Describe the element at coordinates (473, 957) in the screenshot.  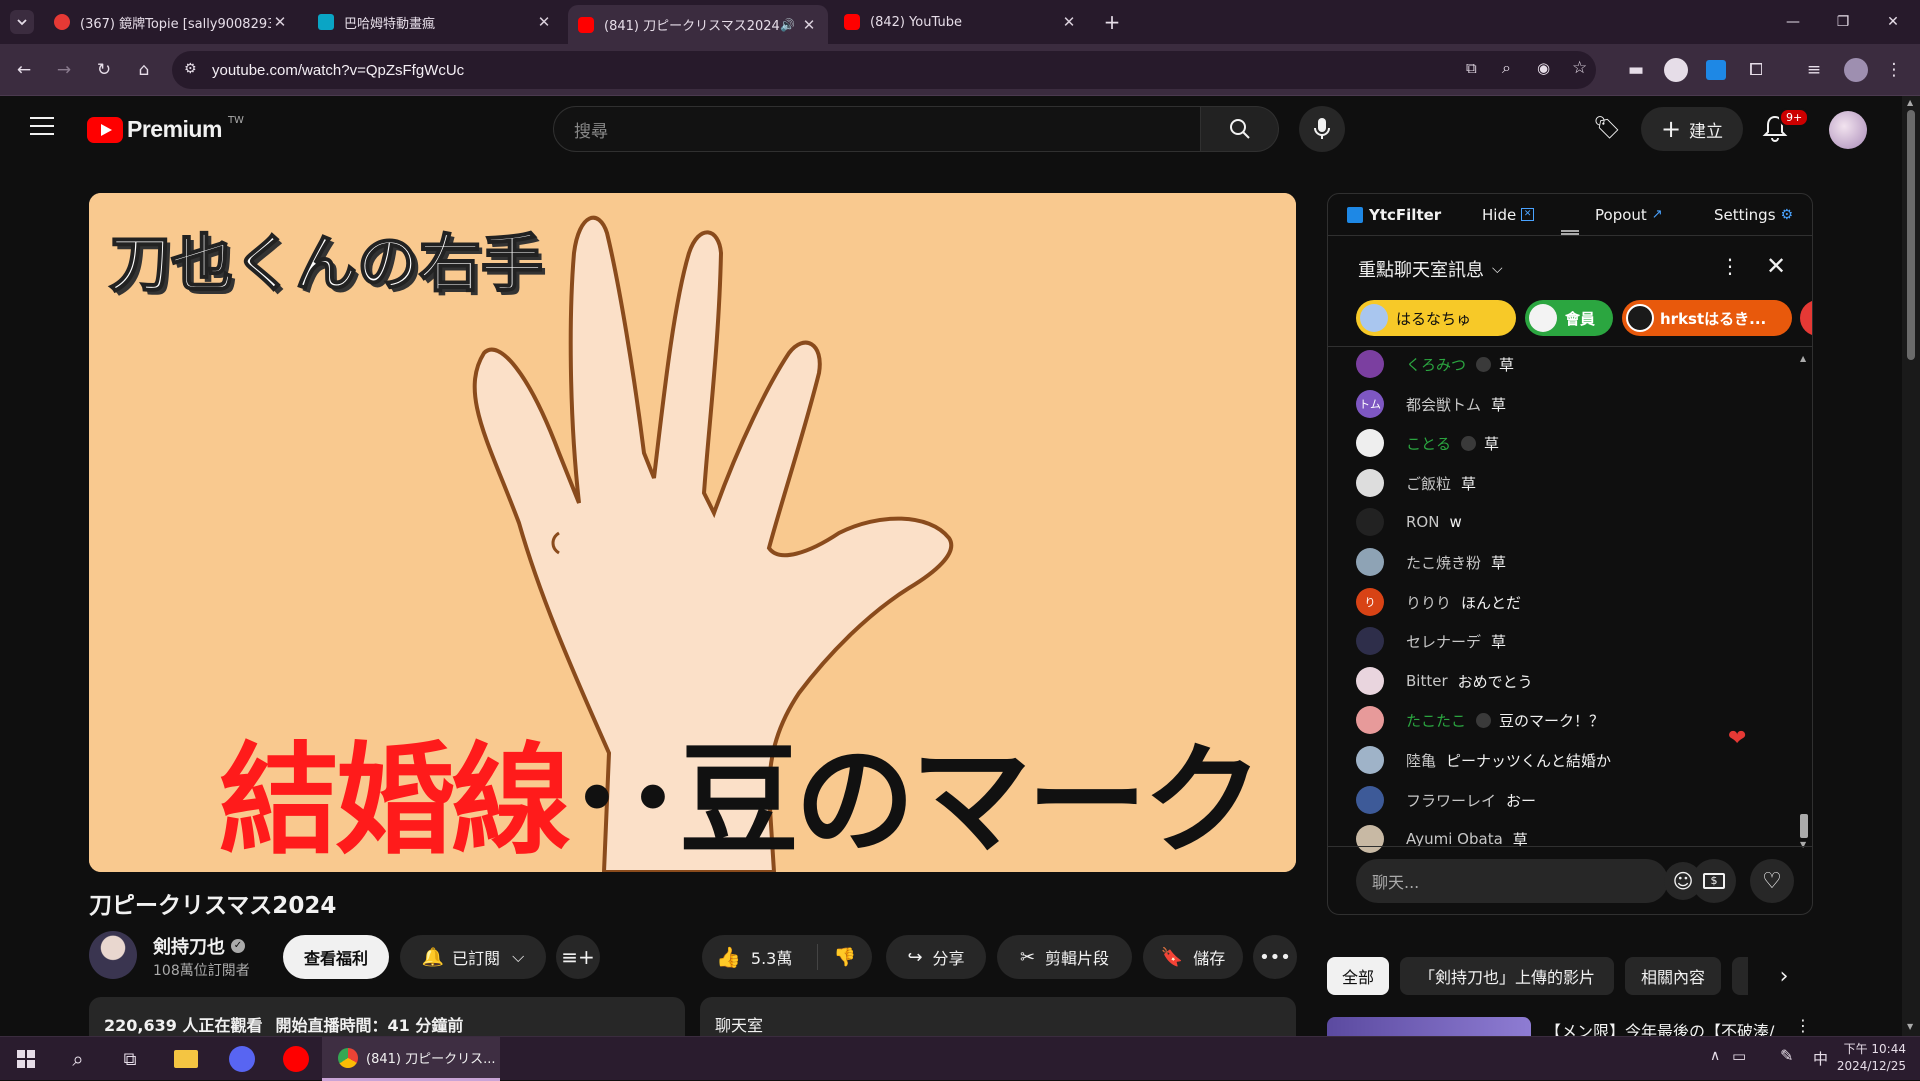
I see `subscribed-button: 🔔 已訂閱 ⌵` at that location.